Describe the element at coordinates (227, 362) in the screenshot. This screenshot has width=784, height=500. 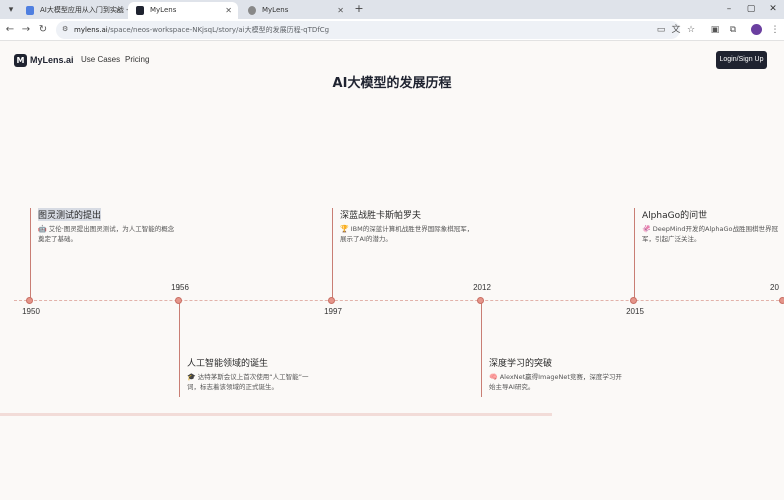
I see `event-title: 人工智能领域的诞生` at that location.